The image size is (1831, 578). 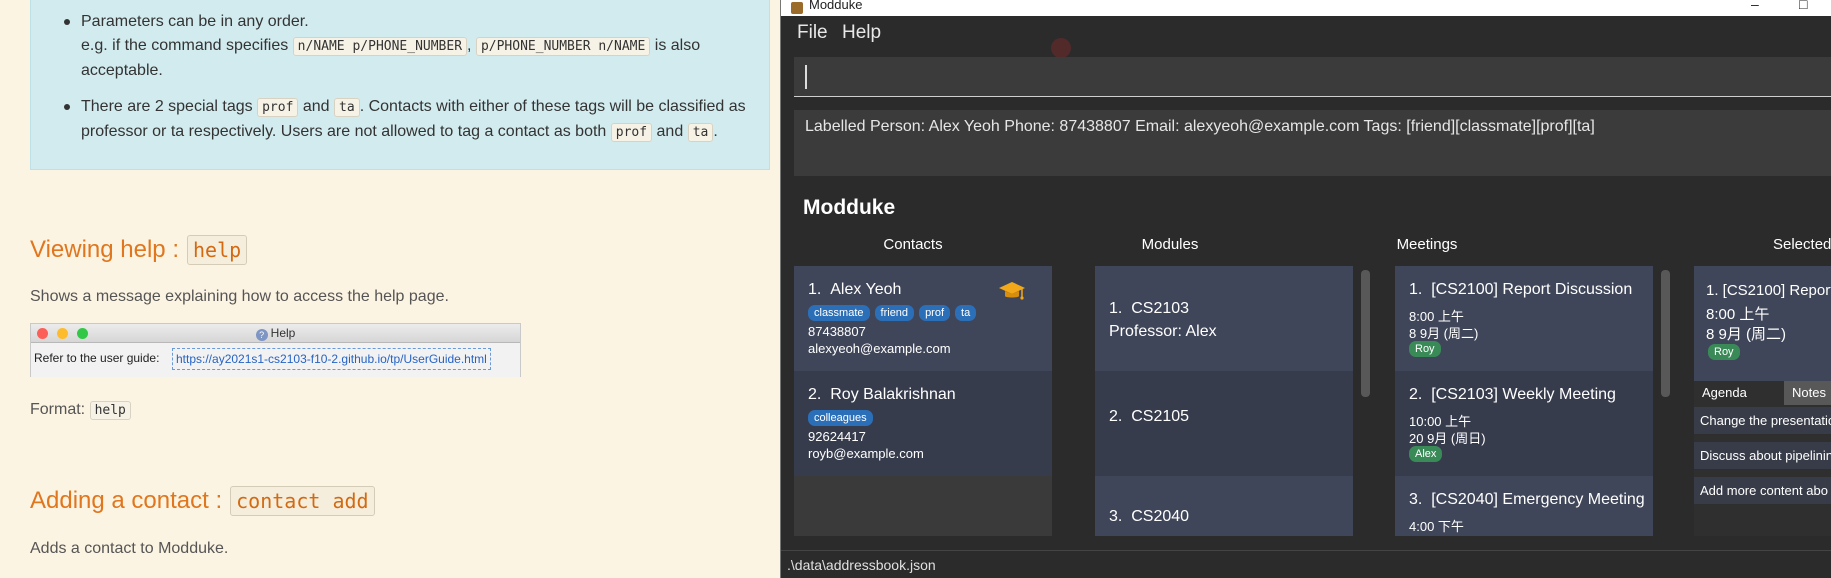 What do you see at coordinates (1807, 393) in the screenshot?
I see `tab-notes: Notes` at bounding box center [1807, 393].